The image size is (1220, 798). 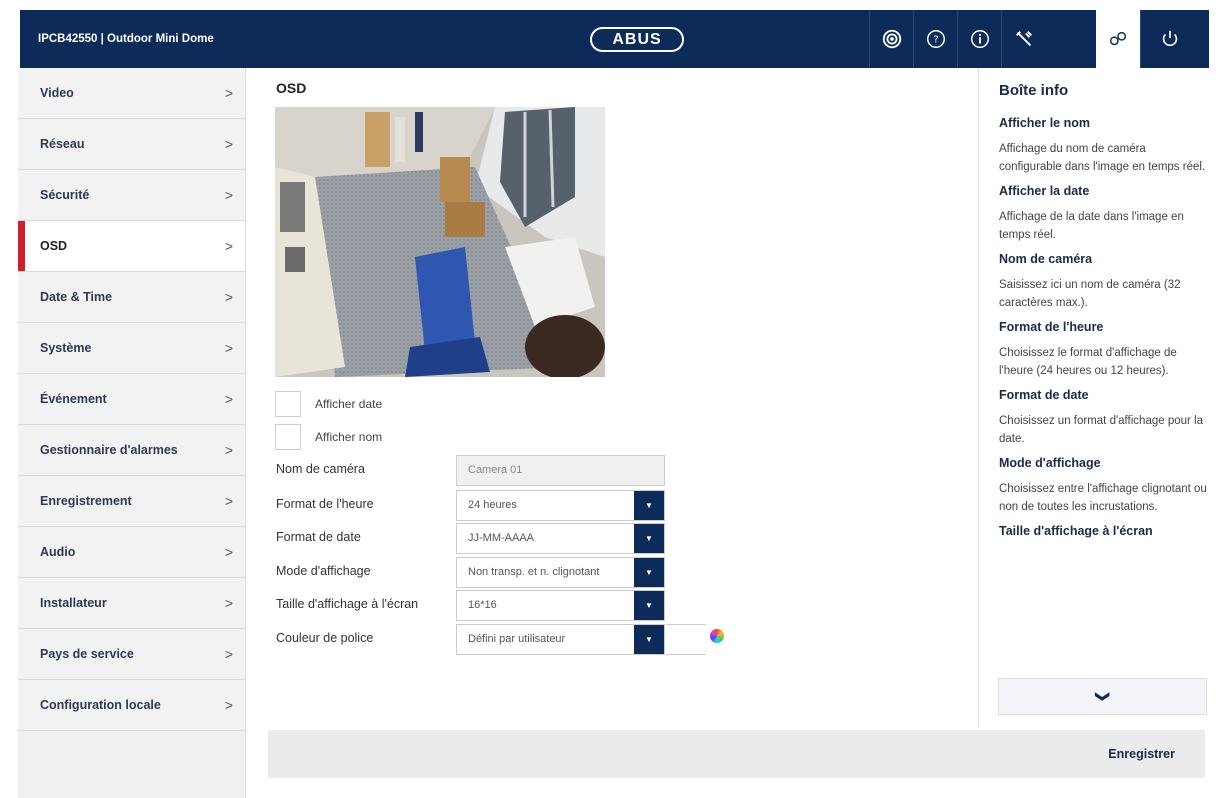 I want to click on sidebar-item-audio: Audio >, so click(x=131, y=552).